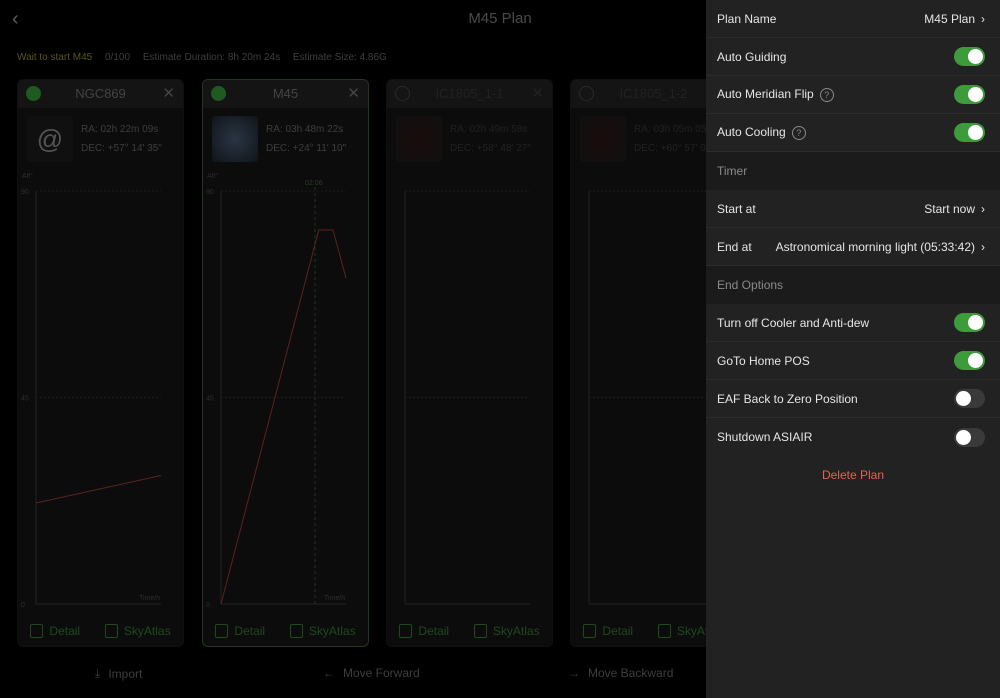  Describe the element at coordinates (853, 209) in the screenshot. I see `start-at-row: Start at Start now ›` at that location.